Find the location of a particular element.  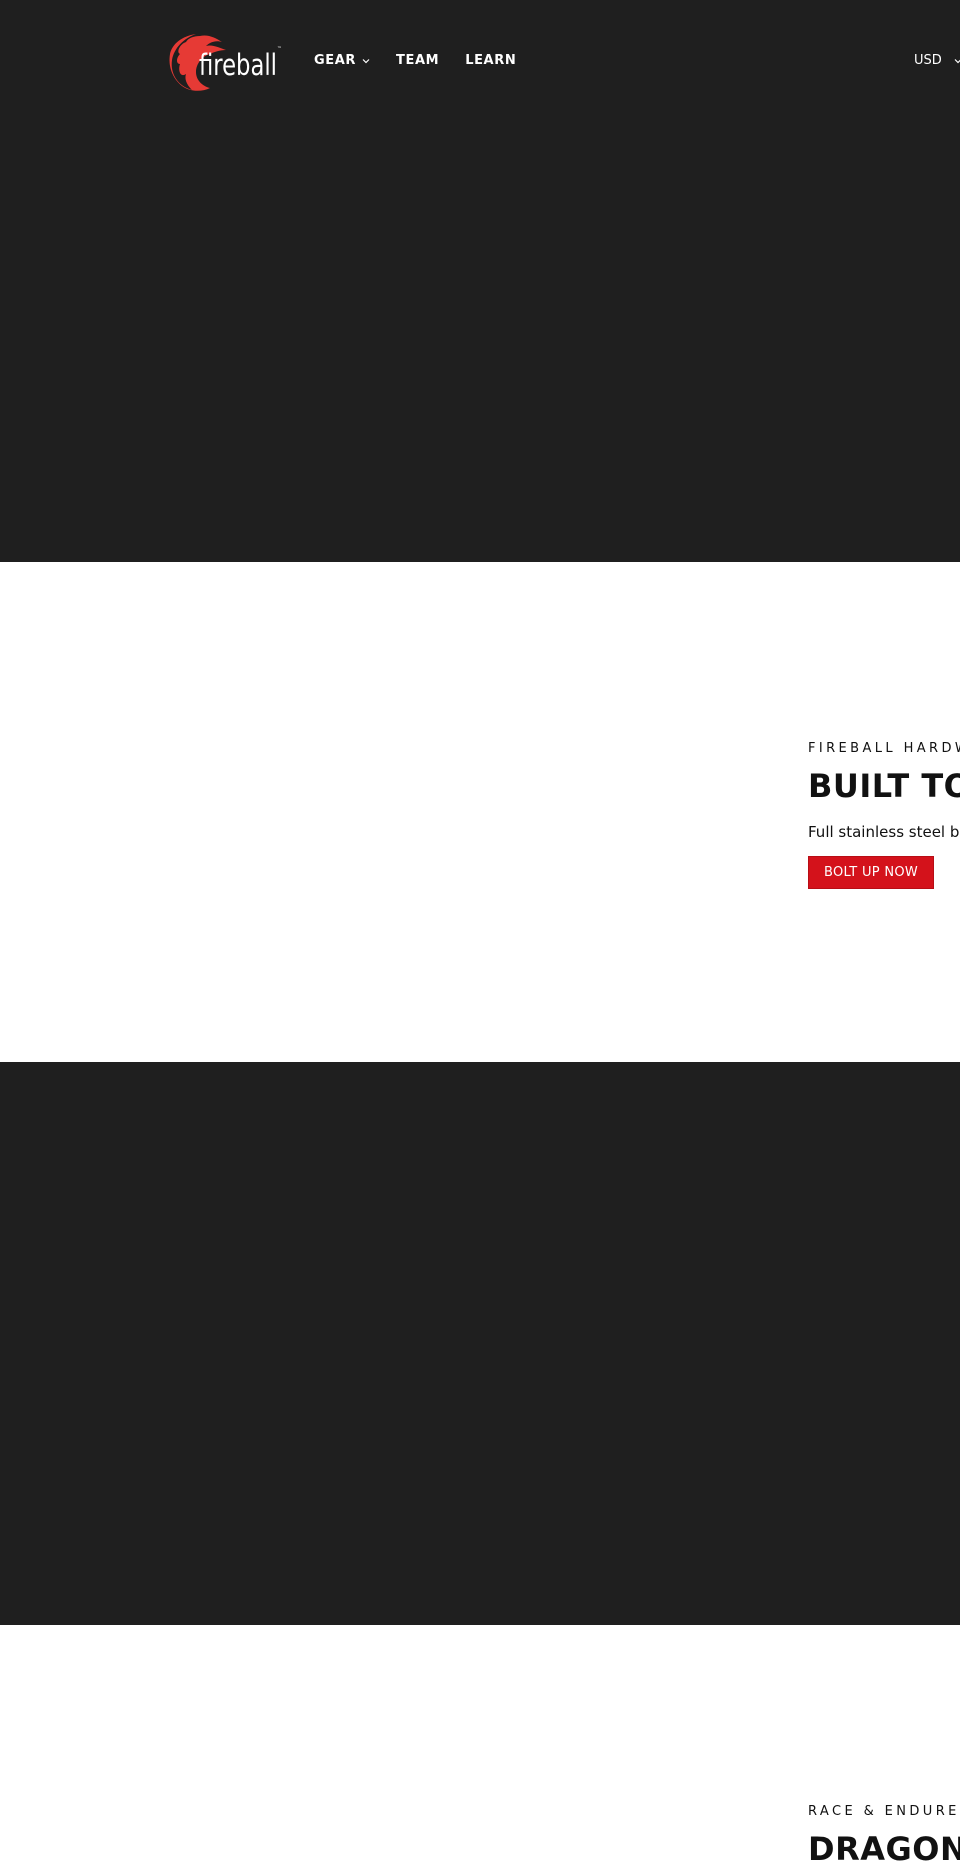

fireball-logo: fireball ™ is located at coordinates (225, 62).